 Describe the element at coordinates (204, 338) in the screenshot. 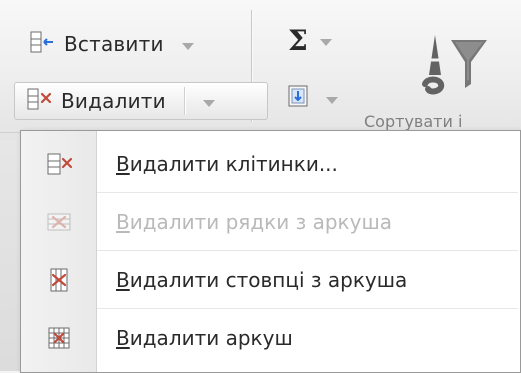

I see `menu-item-label: Видалити аркуш` at that location.